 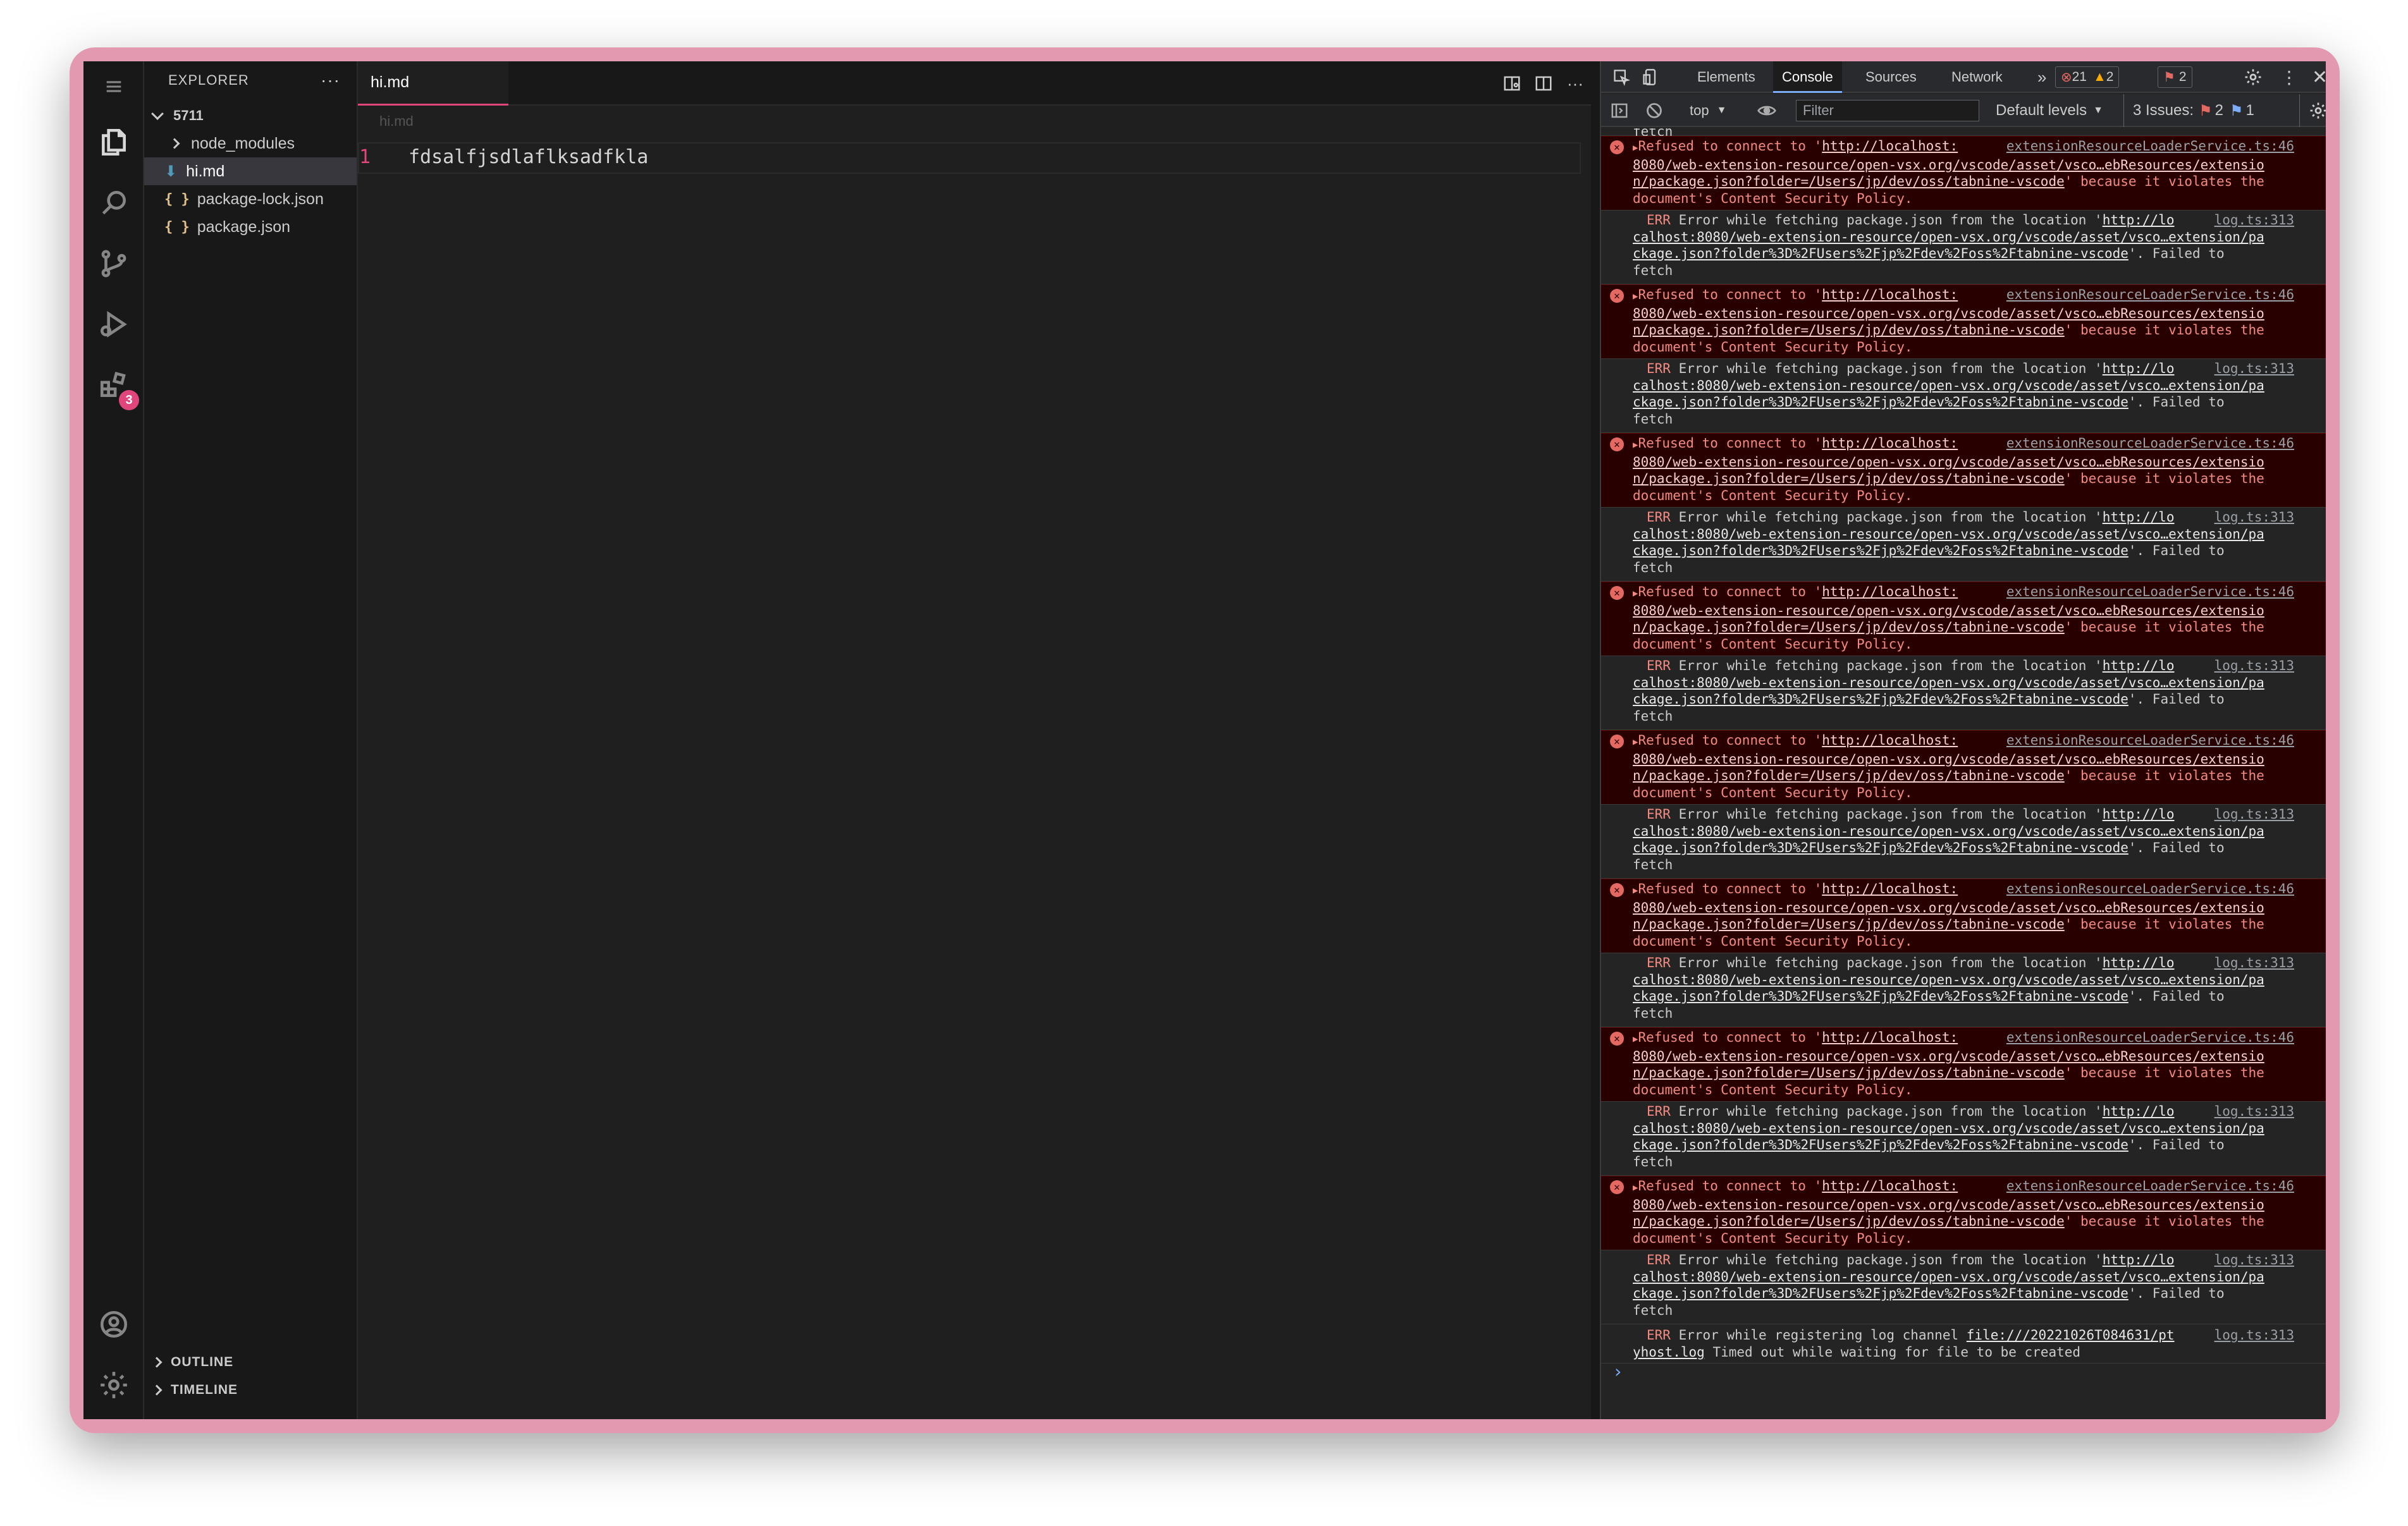 What do you see at coordinates (1708, 110) in the screenshot?
I see `context-select: top ▼` at bounding box center [1708, 110].